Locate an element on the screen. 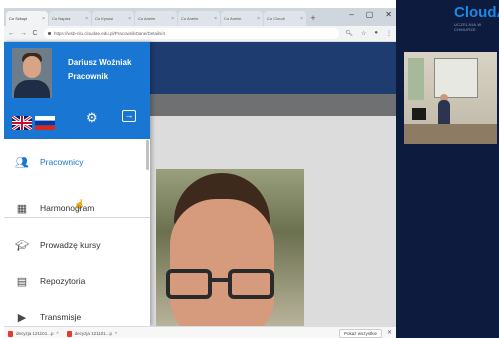 Image resolution: width=499 pixels, height=338 pixels. repository-icon: ▤ is located at coordinates (22, 281).